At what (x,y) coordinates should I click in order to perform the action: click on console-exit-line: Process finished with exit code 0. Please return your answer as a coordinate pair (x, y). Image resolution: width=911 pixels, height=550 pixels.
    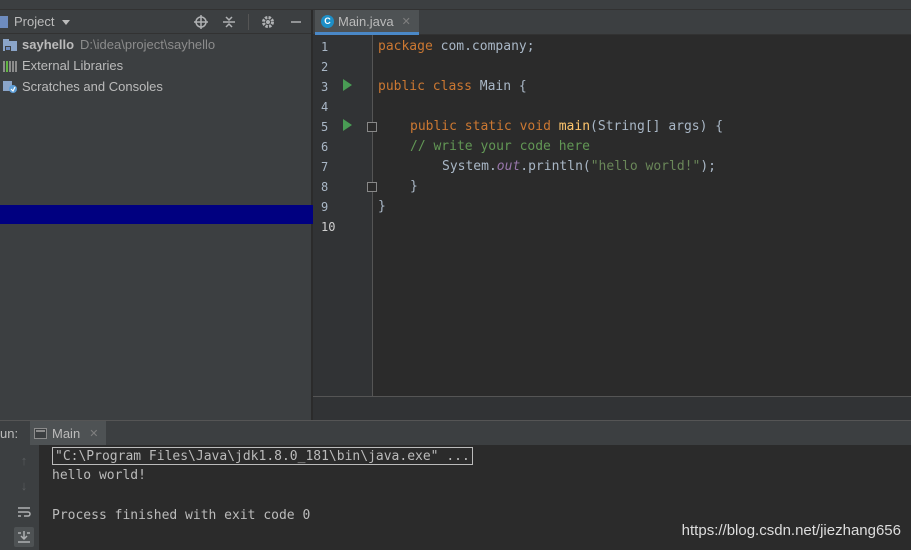
    Looking at the image, I should click on (181, 515).